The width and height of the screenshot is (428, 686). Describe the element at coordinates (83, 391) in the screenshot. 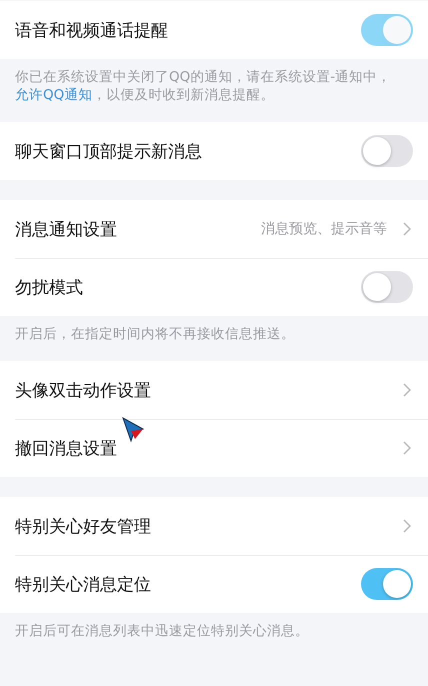

I see `setting-label: 头像双击动作设置` at that location.